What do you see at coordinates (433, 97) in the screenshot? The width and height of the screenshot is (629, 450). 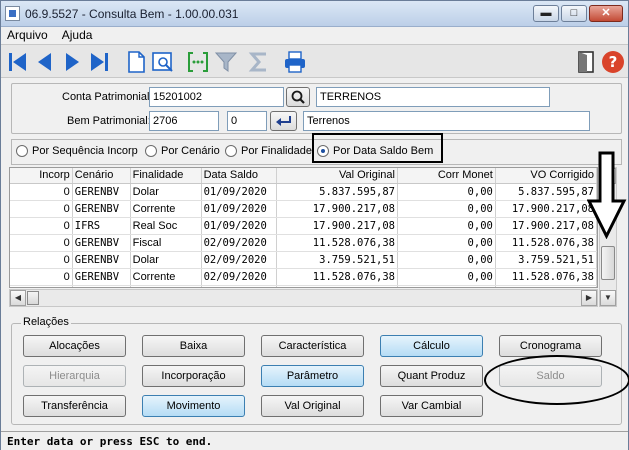 I see `conta-description: TERRENOS` at bounding box center [433, 97].